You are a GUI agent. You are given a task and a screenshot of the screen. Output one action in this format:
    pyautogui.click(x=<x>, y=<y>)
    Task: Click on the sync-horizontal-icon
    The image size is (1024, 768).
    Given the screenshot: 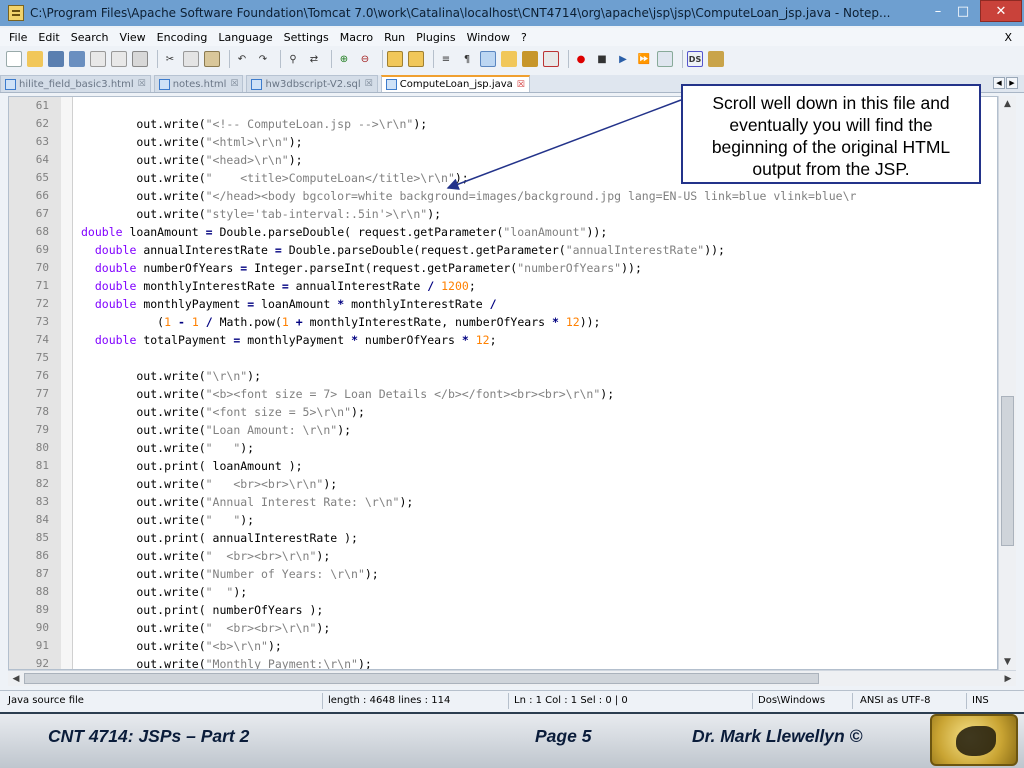 What is the action you would take?
    pyautogui.click(x=416, y=59)
    